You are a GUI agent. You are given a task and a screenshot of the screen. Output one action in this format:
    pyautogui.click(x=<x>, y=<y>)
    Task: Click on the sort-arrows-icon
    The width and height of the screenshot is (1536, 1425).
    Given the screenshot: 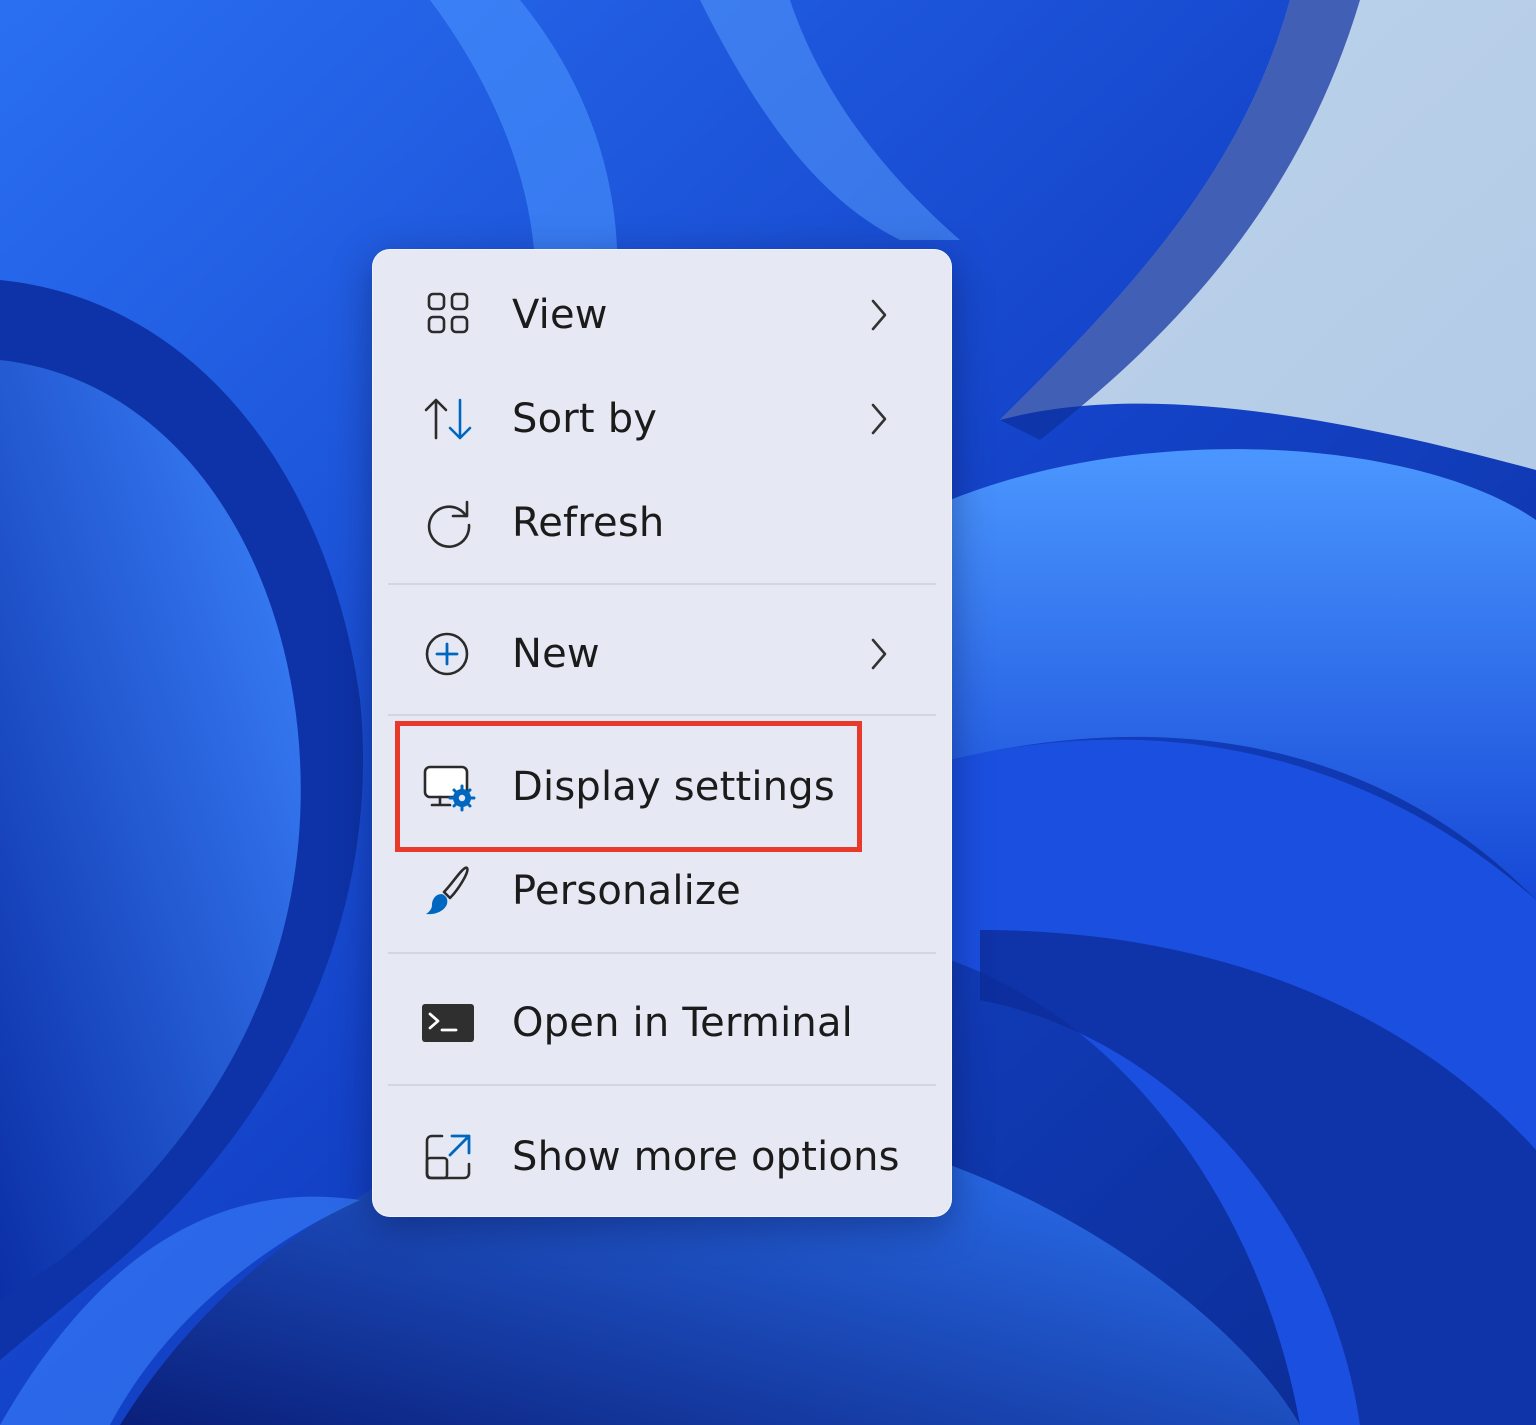 What is the action you would take?
    pyautogui.click(x=449, y=419)
    